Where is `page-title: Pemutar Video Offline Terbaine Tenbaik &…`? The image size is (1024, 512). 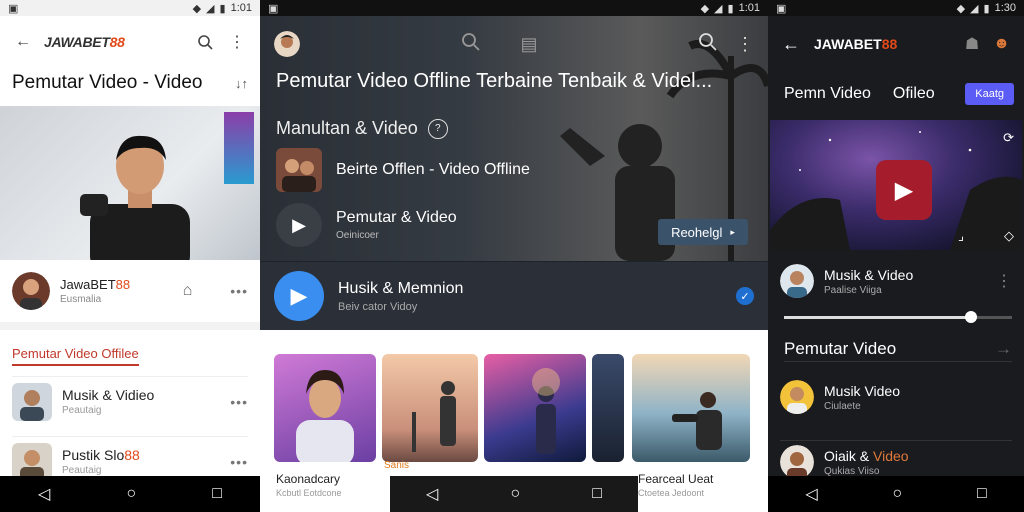
page-title: Pemutar Video Offline Terbaine Tenbaik &… is located at coordinates (494, 81).